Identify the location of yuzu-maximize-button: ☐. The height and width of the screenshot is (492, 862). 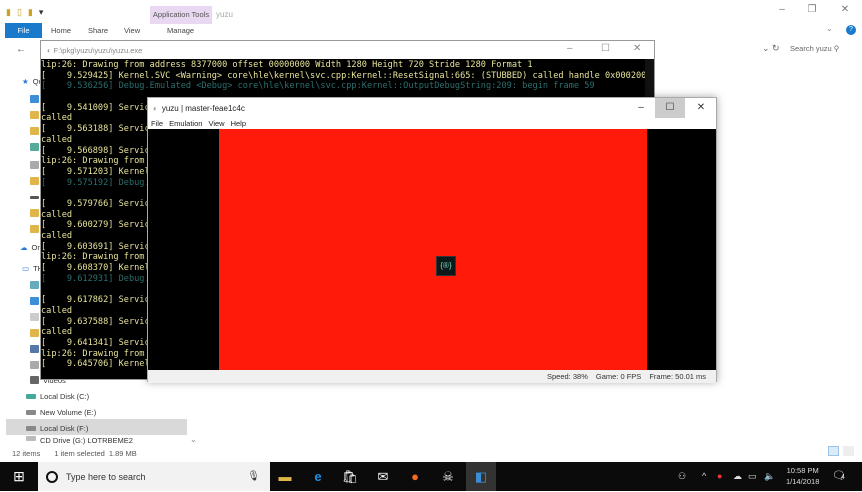
(670, 108).